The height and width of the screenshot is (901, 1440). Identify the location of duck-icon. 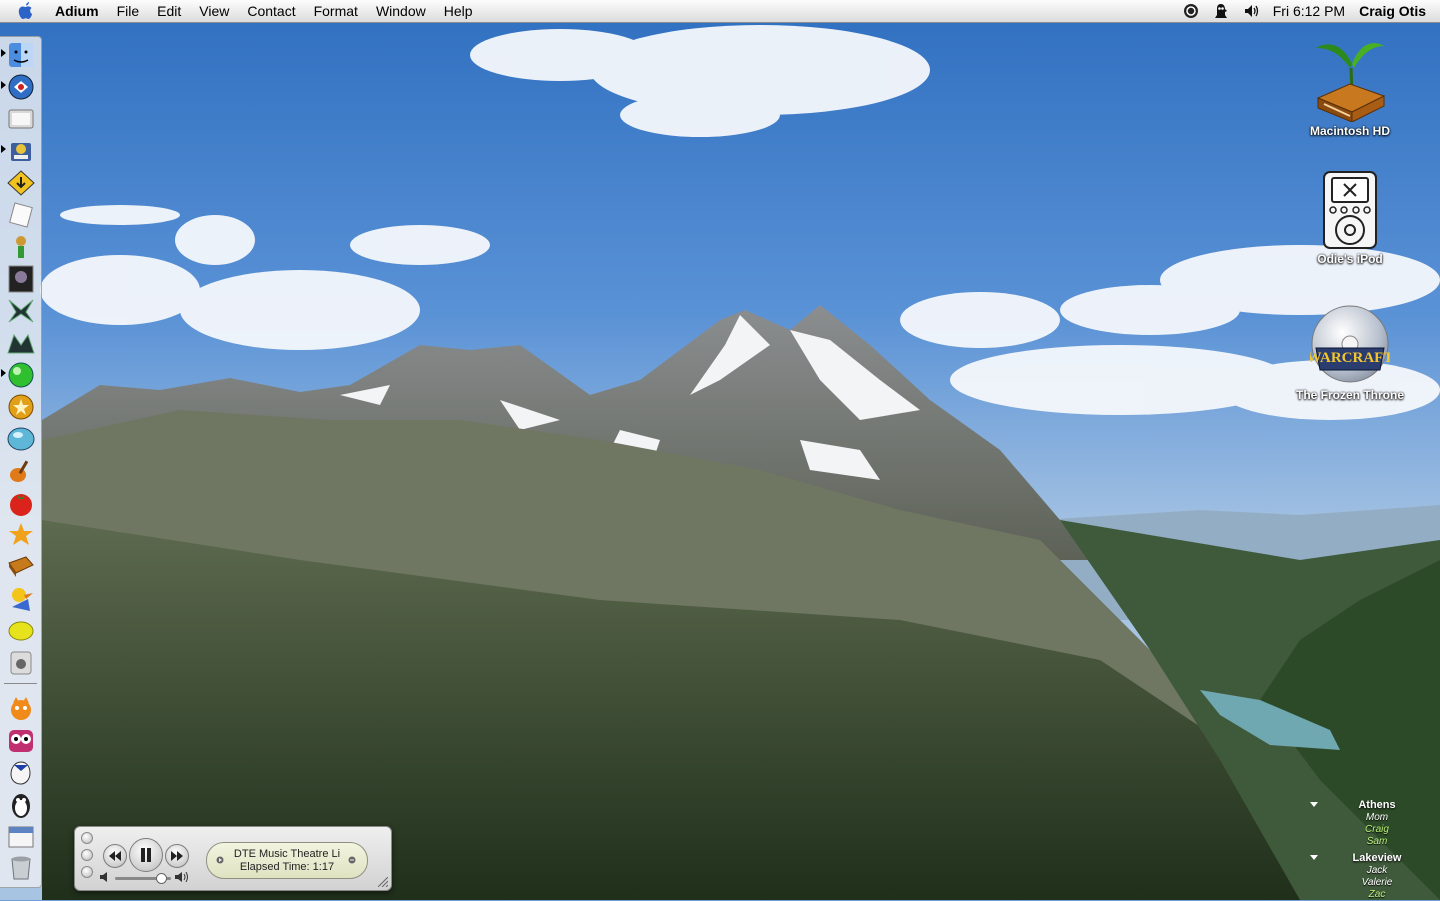
(21, 599).